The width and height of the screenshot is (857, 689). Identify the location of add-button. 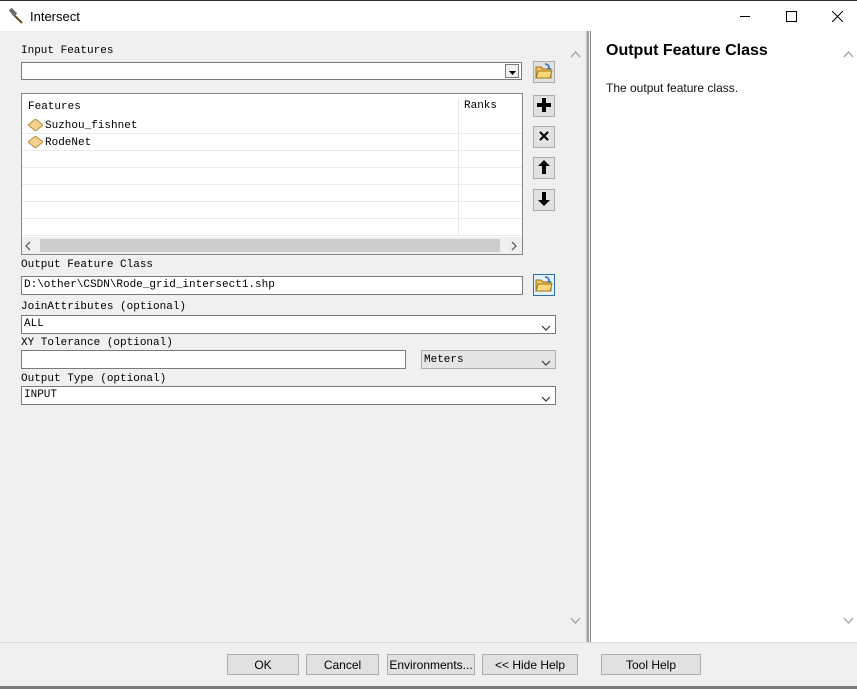
(544, 106).